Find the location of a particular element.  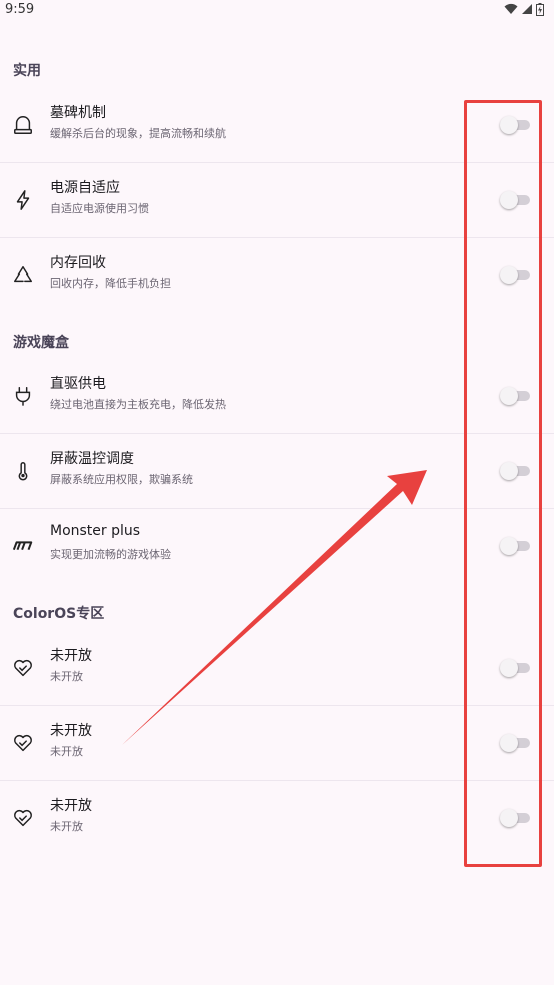

monster-logo-icon is located at coordinates (22, 545).